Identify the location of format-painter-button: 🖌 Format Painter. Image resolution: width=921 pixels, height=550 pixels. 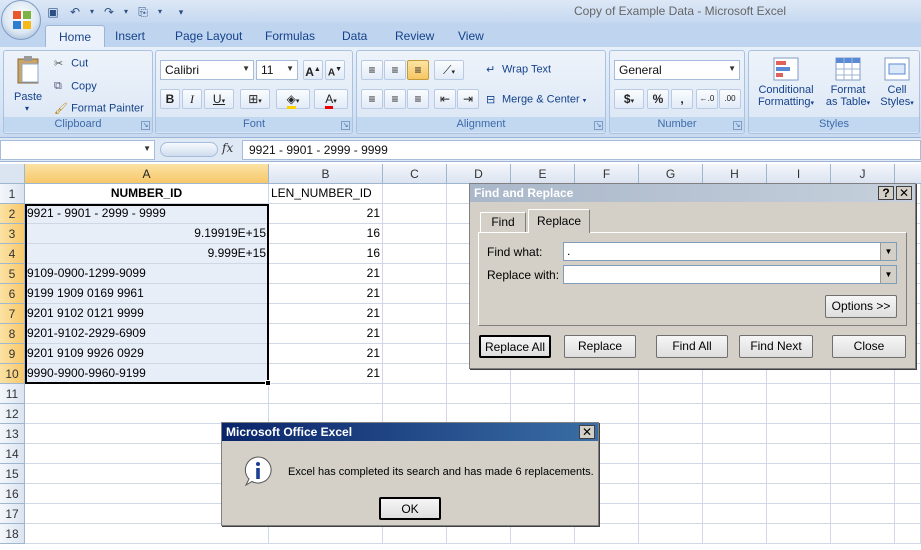
(99, 108).